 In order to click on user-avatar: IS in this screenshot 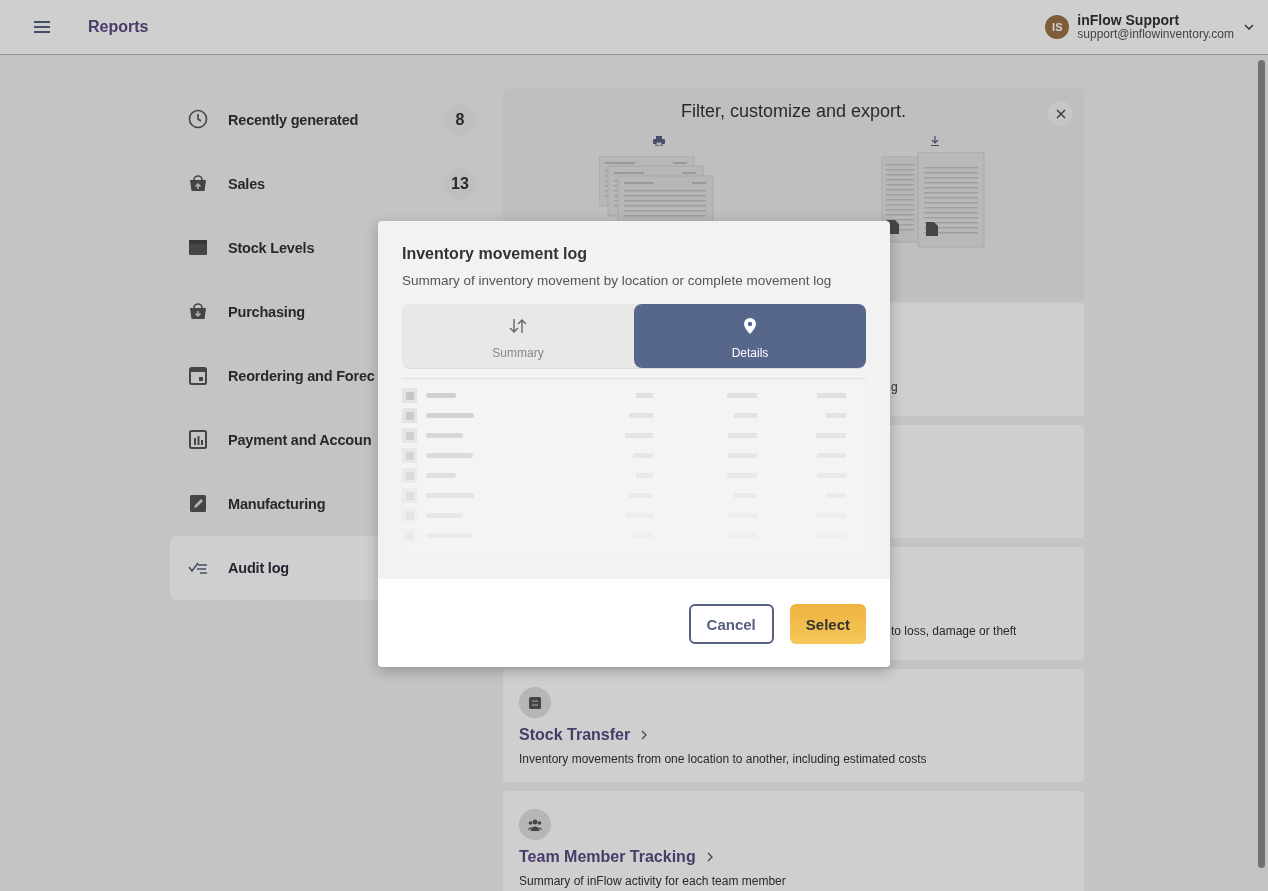, I will do `click(1057, 27)`.